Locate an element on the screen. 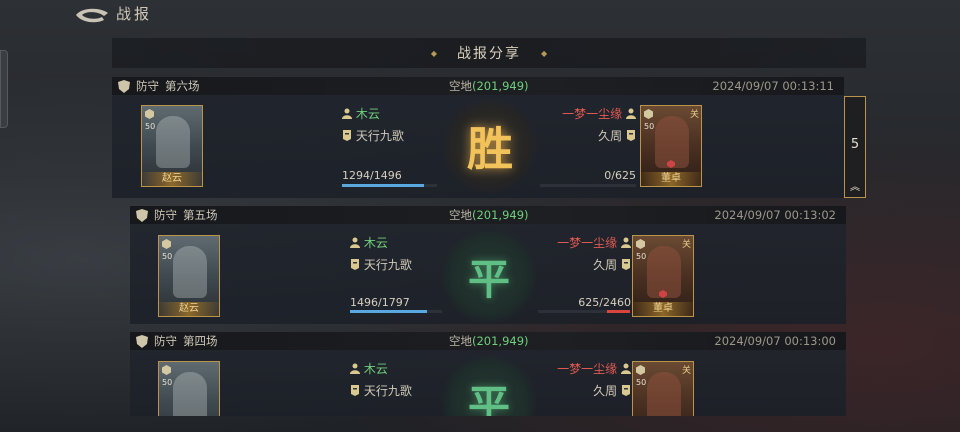  side-drawer-handle is located at coordinates (4, 89).